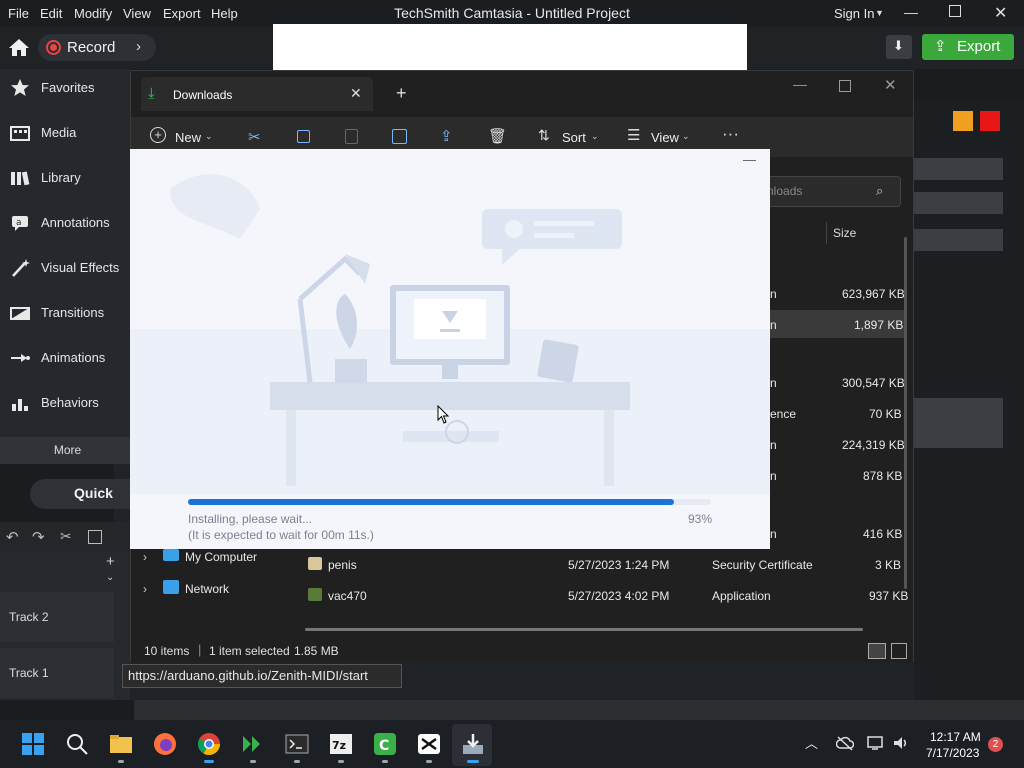  I want to click on new-button: New, so click(188, 137).